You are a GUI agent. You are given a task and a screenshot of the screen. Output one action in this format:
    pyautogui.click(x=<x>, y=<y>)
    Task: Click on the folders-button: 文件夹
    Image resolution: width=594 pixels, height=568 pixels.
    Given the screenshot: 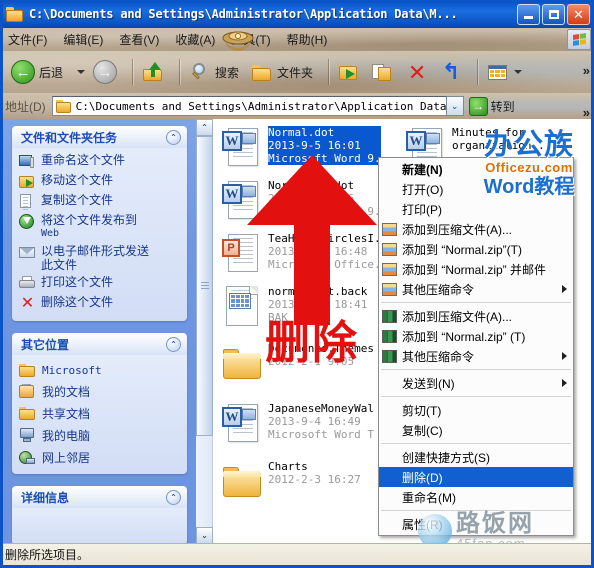 What is the action you would take?
    pyautogui.click(x=282, y=72)
    